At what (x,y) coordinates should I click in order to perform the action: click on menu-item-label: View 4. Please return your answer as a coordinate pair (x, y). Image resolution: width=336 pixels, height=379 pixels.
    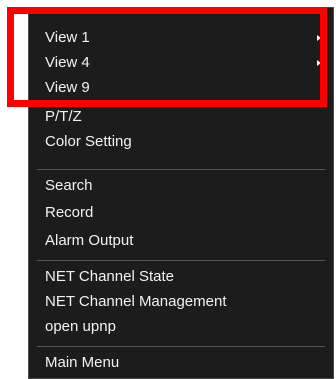
    Looking at the image, I should click on (67, 62).